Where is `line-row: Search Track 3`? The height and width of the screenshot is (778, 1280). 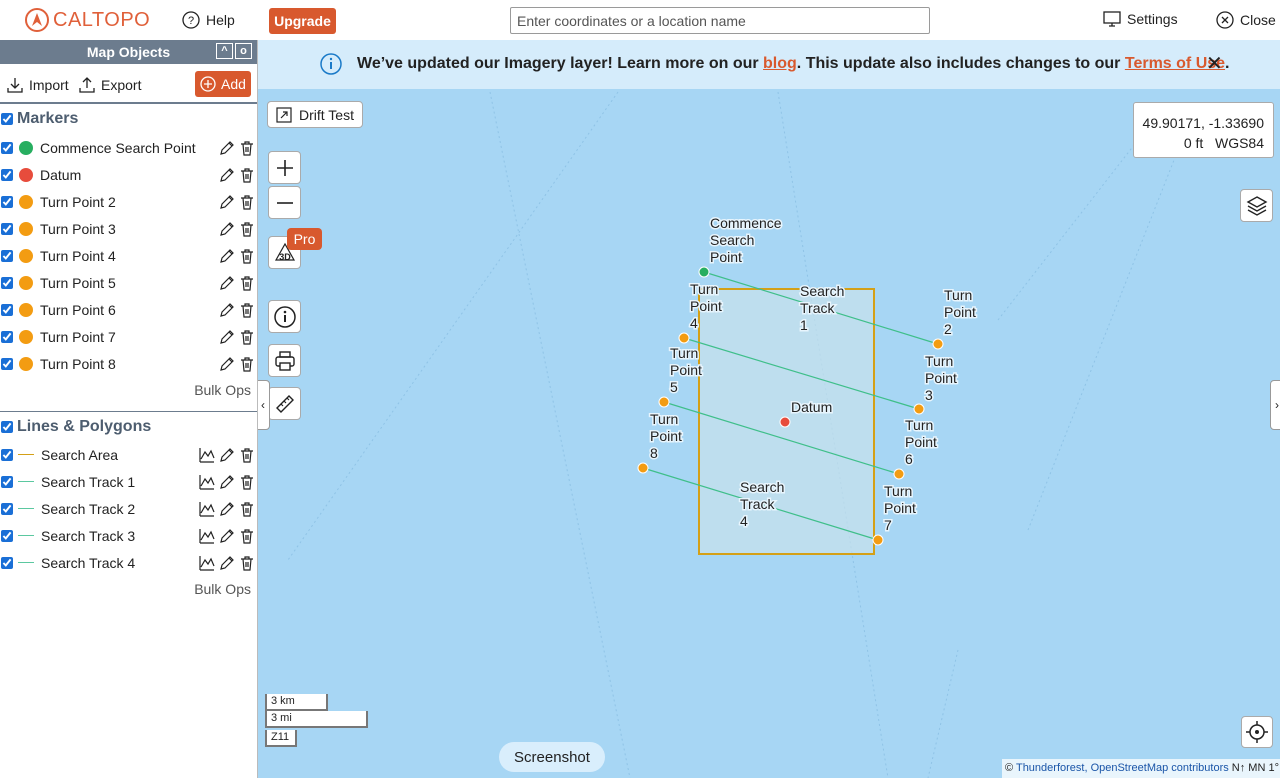
line-row: Search Track 3 is located at coordinates (128, 535).